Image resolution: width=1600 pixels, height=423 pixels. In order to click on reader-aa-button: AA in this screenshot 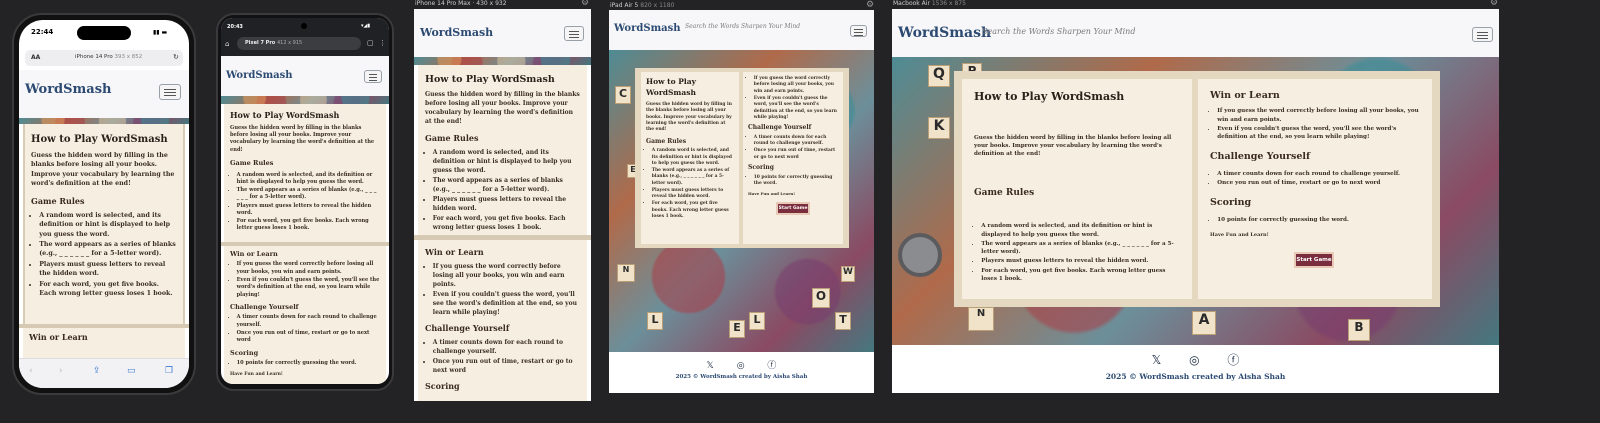, I will do `click(35, 57)`.